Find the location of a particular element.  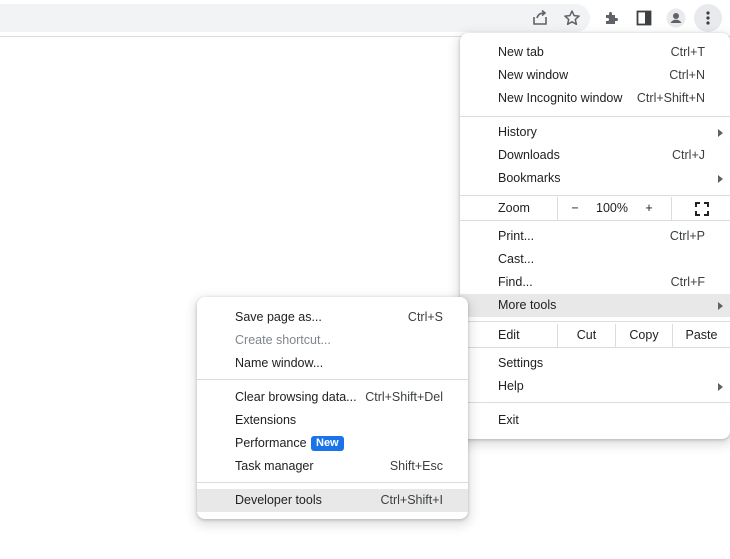

new-tab-label: New tab is located at coordinates (521, 52).